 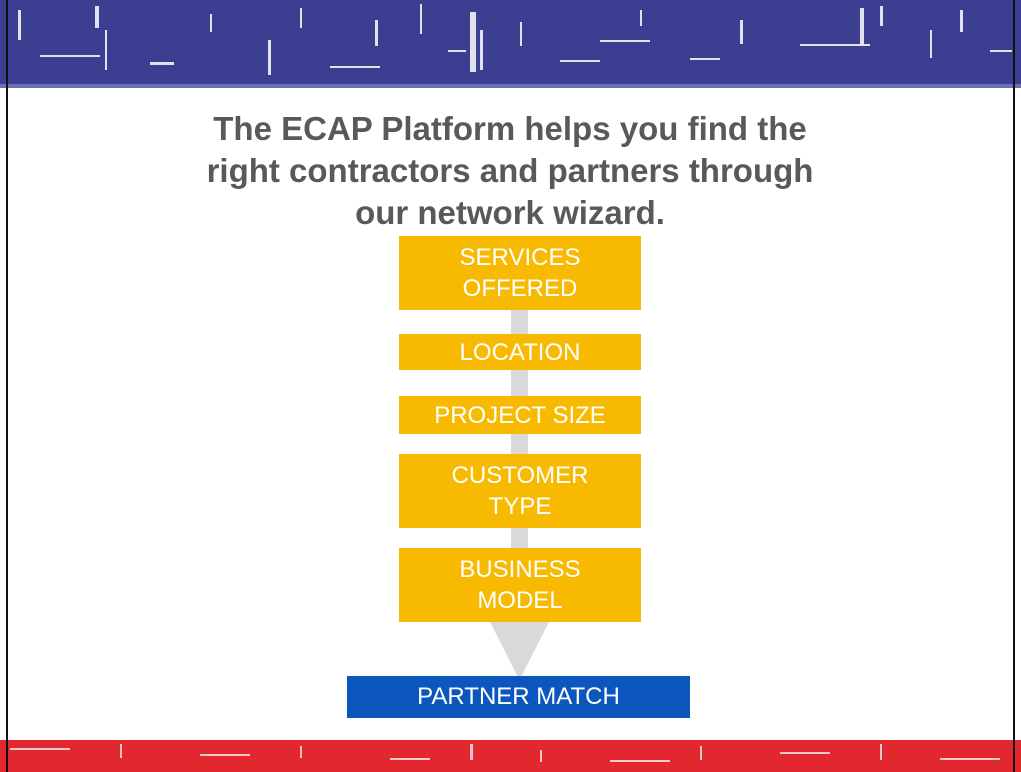 What do you see at coordinates (520, 569) in the screenshot?
I see `step-label: BUSINESS` at bounding box center [520, 569].